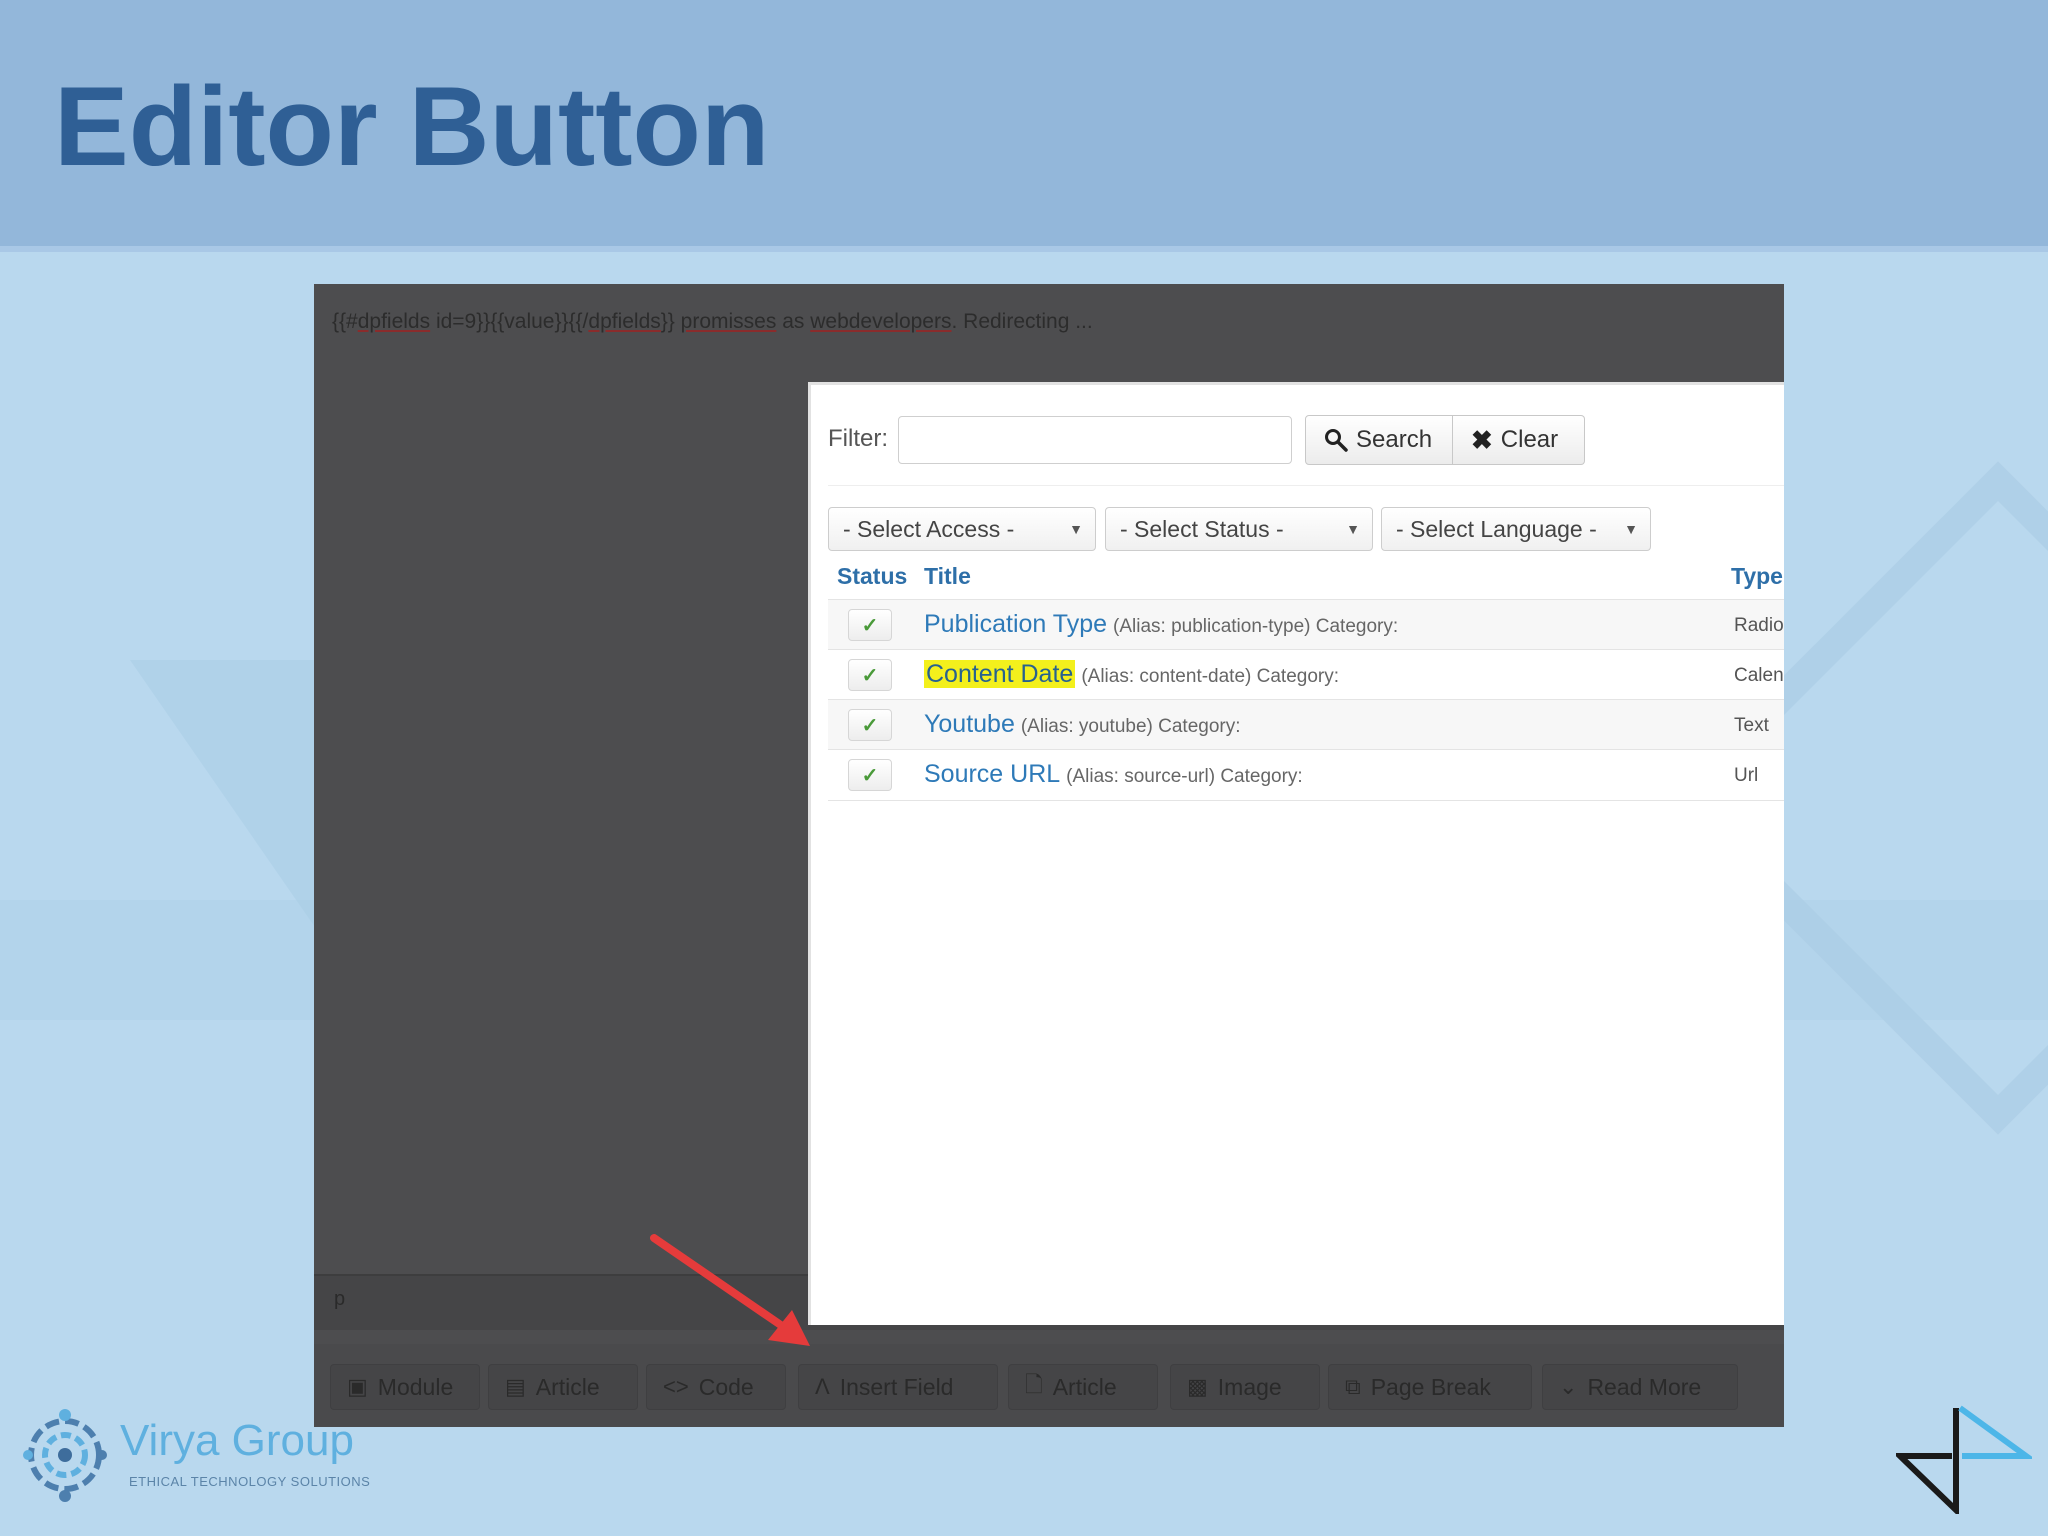 The height and width of the screenshot is (1536, 2048). Describe the element at coordinates (509, 321) in the screenshot. I see `editor-text: id=9}}{{value}}{{/` at that location.